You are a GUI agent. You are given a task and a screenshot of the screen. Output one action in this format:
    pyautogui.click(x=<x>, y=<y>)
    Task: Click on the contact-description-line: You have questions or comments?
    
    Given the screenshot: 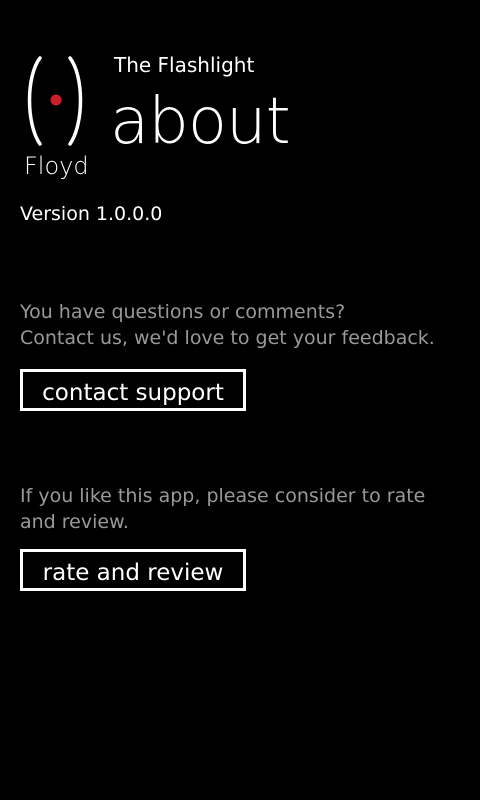 What is the action you would take?
    pyautogui.click(x=183, y=312)
    